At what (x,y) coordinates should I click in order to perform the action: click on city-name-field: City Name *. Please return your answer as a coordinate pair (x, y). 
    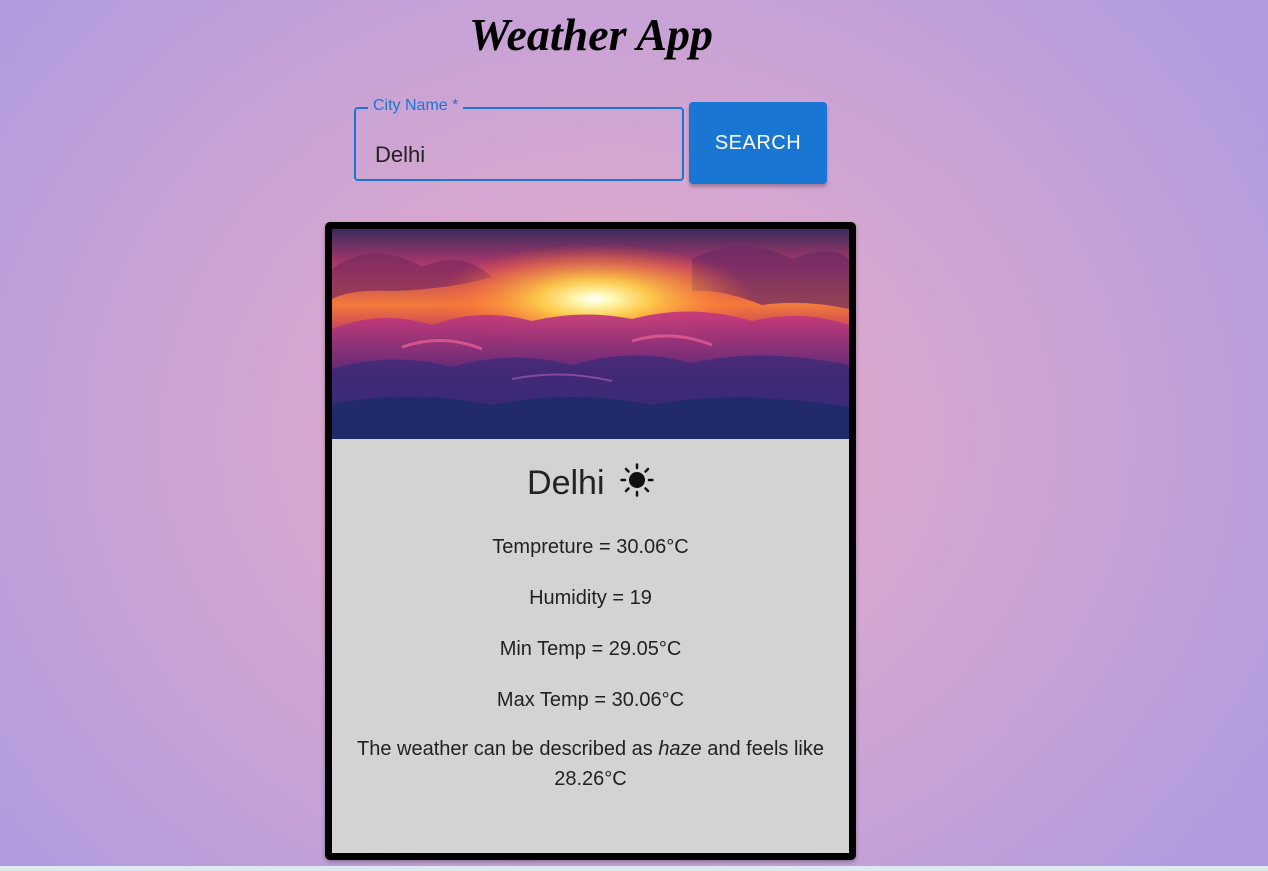
    Looking at the image, I should click on (519, 139).